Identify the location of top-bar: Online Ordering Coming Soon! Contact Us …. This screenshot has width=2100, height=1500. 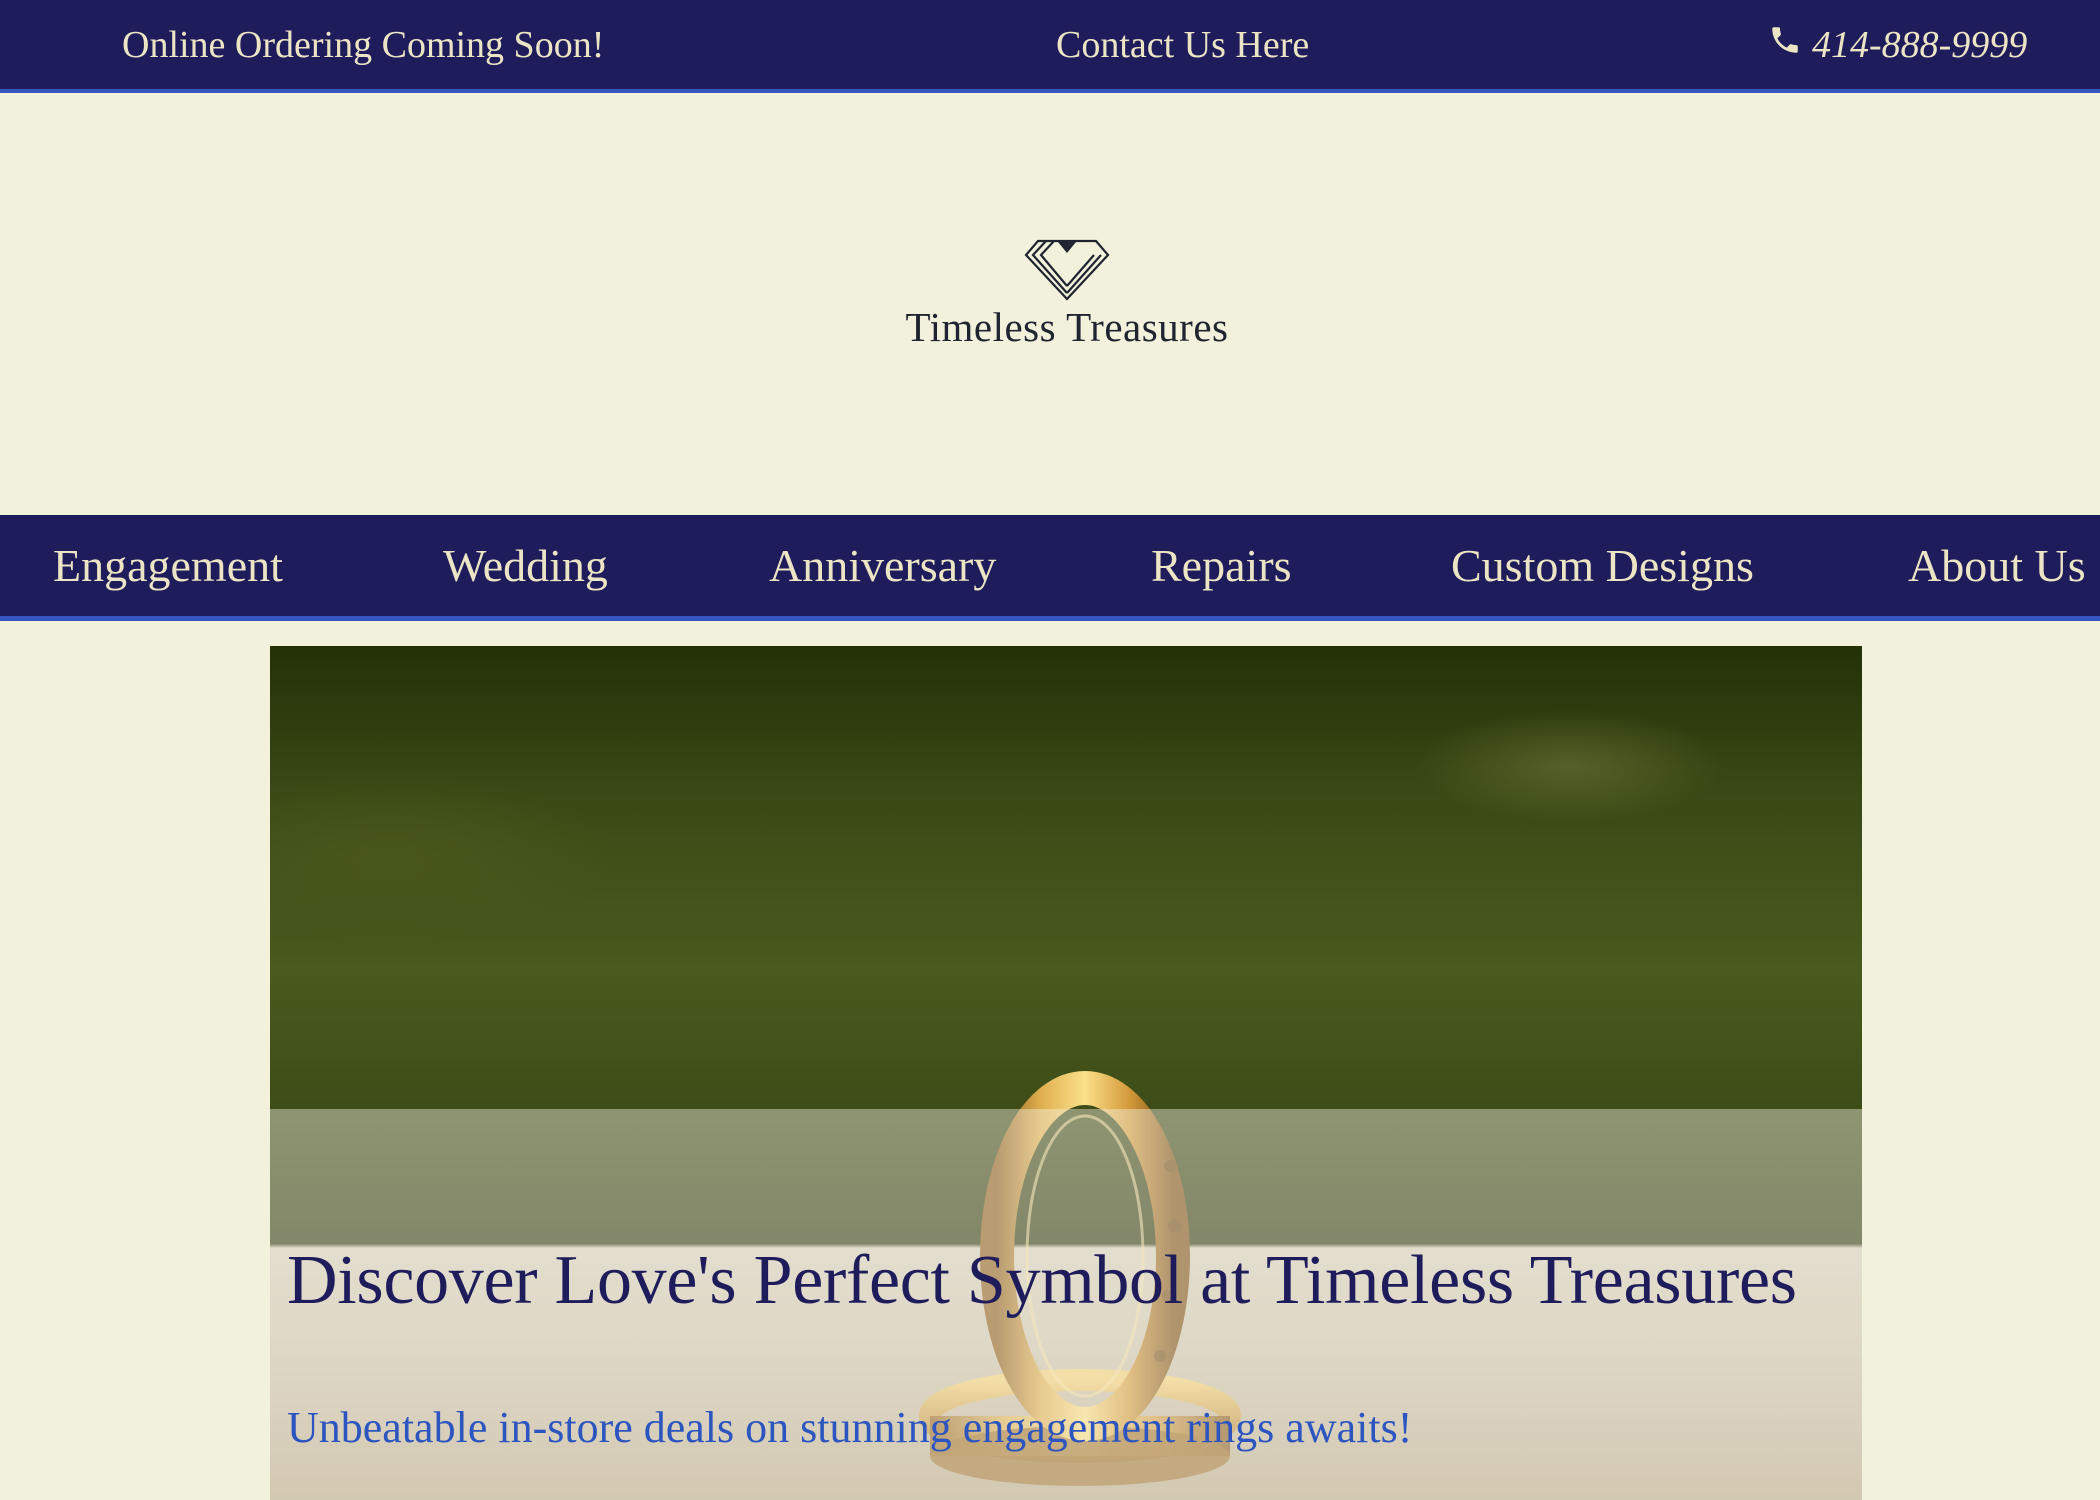
(1050, 46).